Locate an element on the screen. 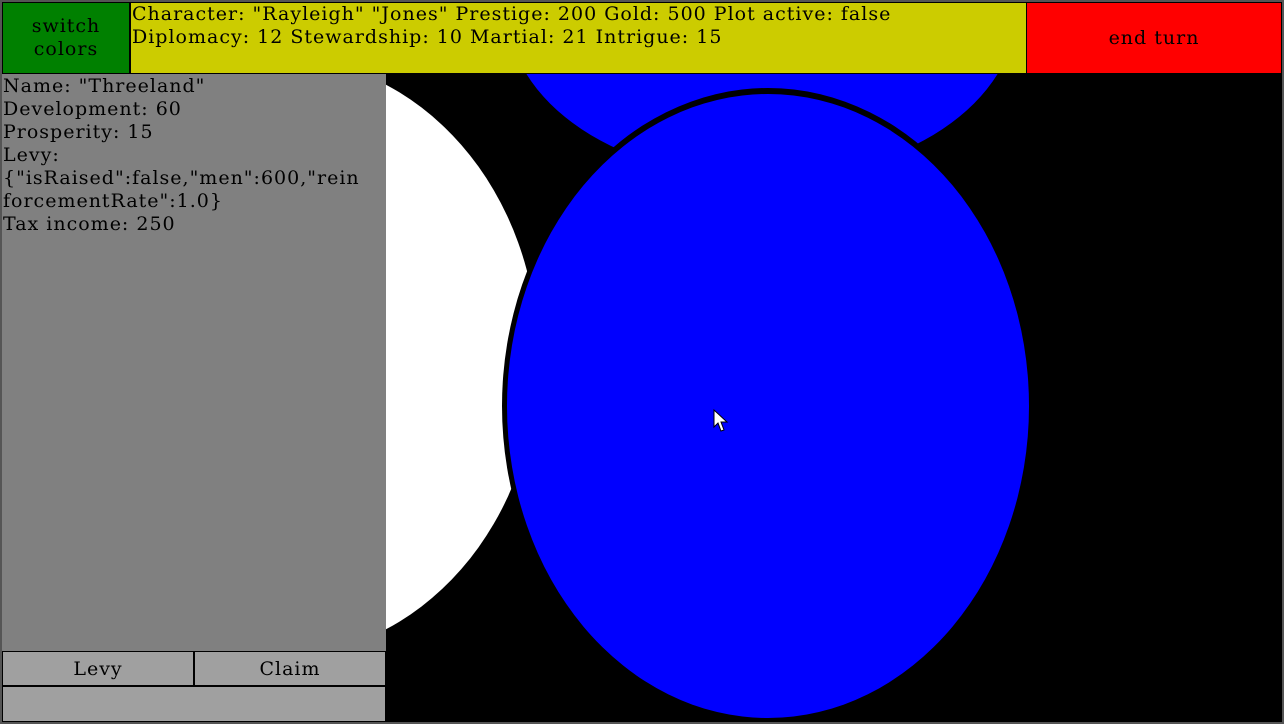 This screenshot has height=724, width=1284. province-levy-label: Levy: is located at coordinates (31, 155).